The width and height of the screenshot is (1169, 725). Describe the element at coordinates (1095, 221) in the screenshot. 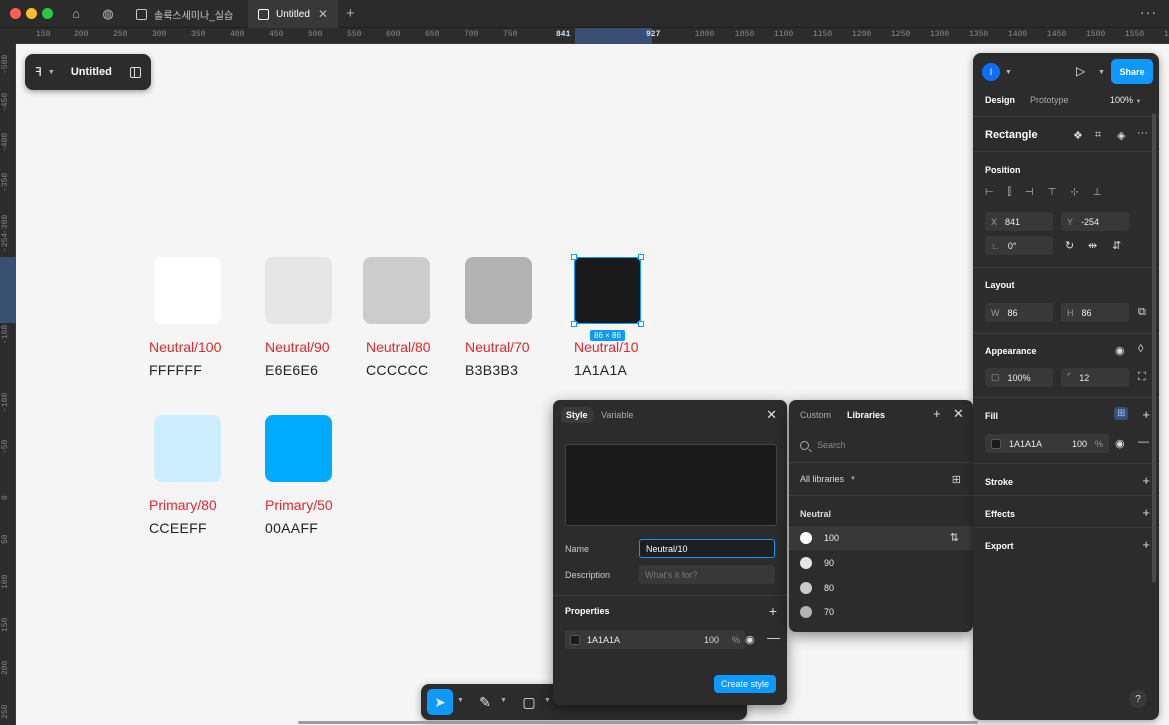

I see `y-field: Y -254` at that location.